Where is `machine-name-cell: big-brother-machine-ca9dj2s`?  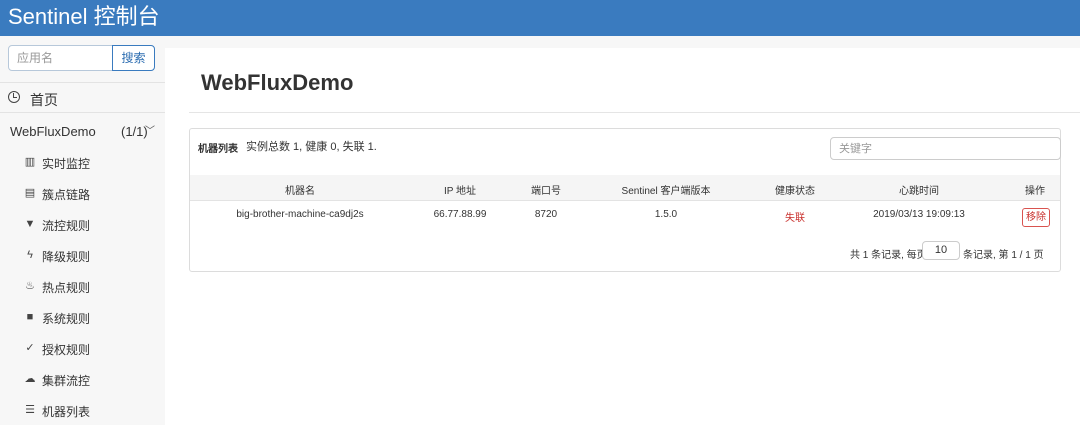
machine-name-cell: big-brother-machine-ca9dj2s is located at coordinates (300, 214).